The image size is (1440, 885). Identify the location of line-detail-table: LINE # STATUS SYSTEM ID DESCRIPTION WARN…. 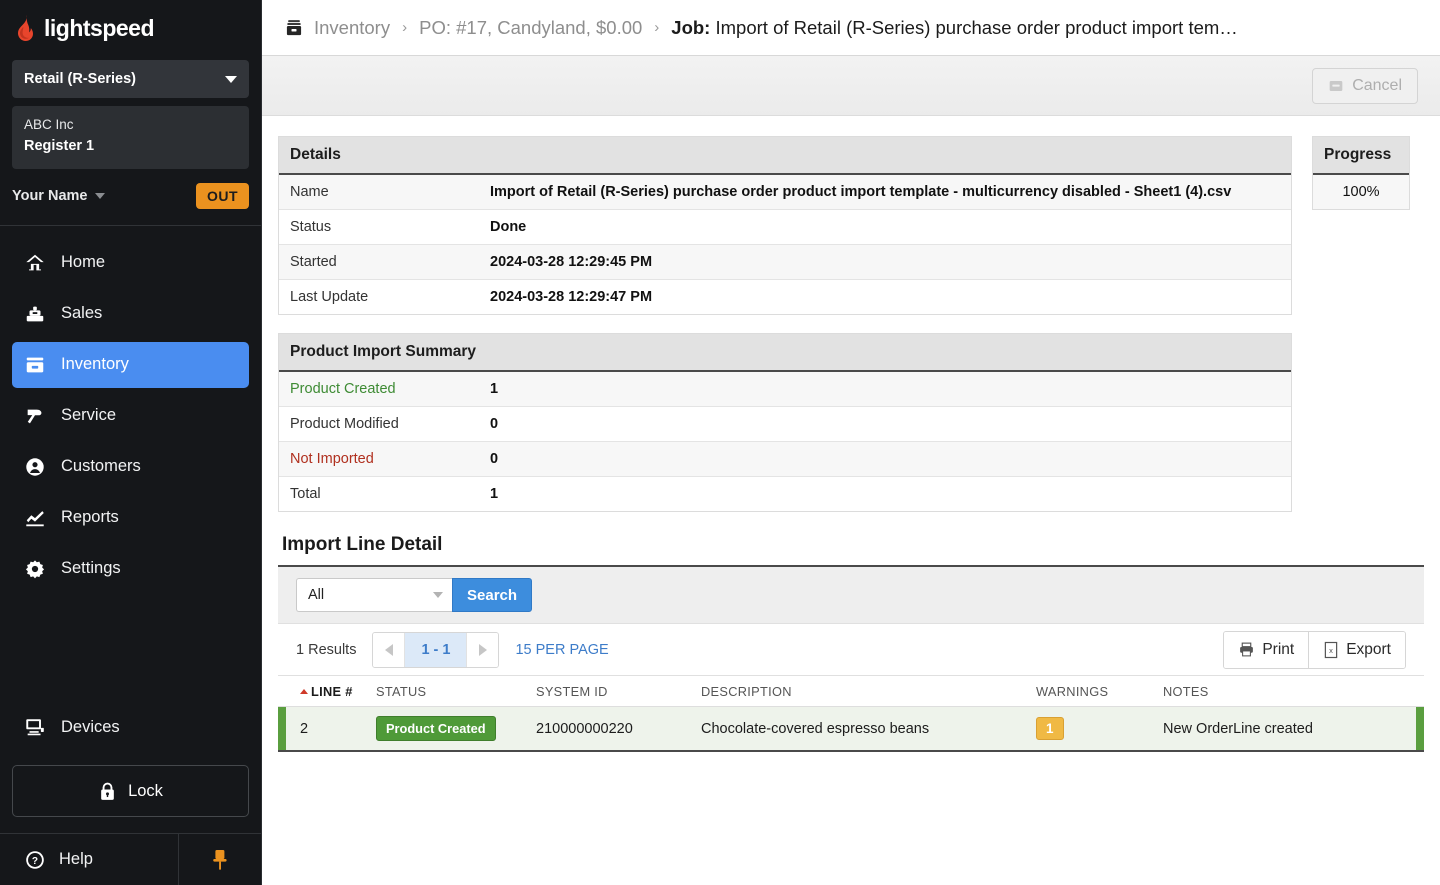
(851, 713).